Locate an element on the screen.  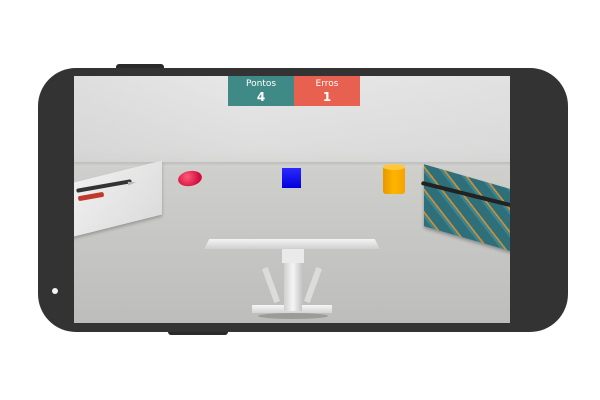
catapult-post is located at coordinates (293, 286).